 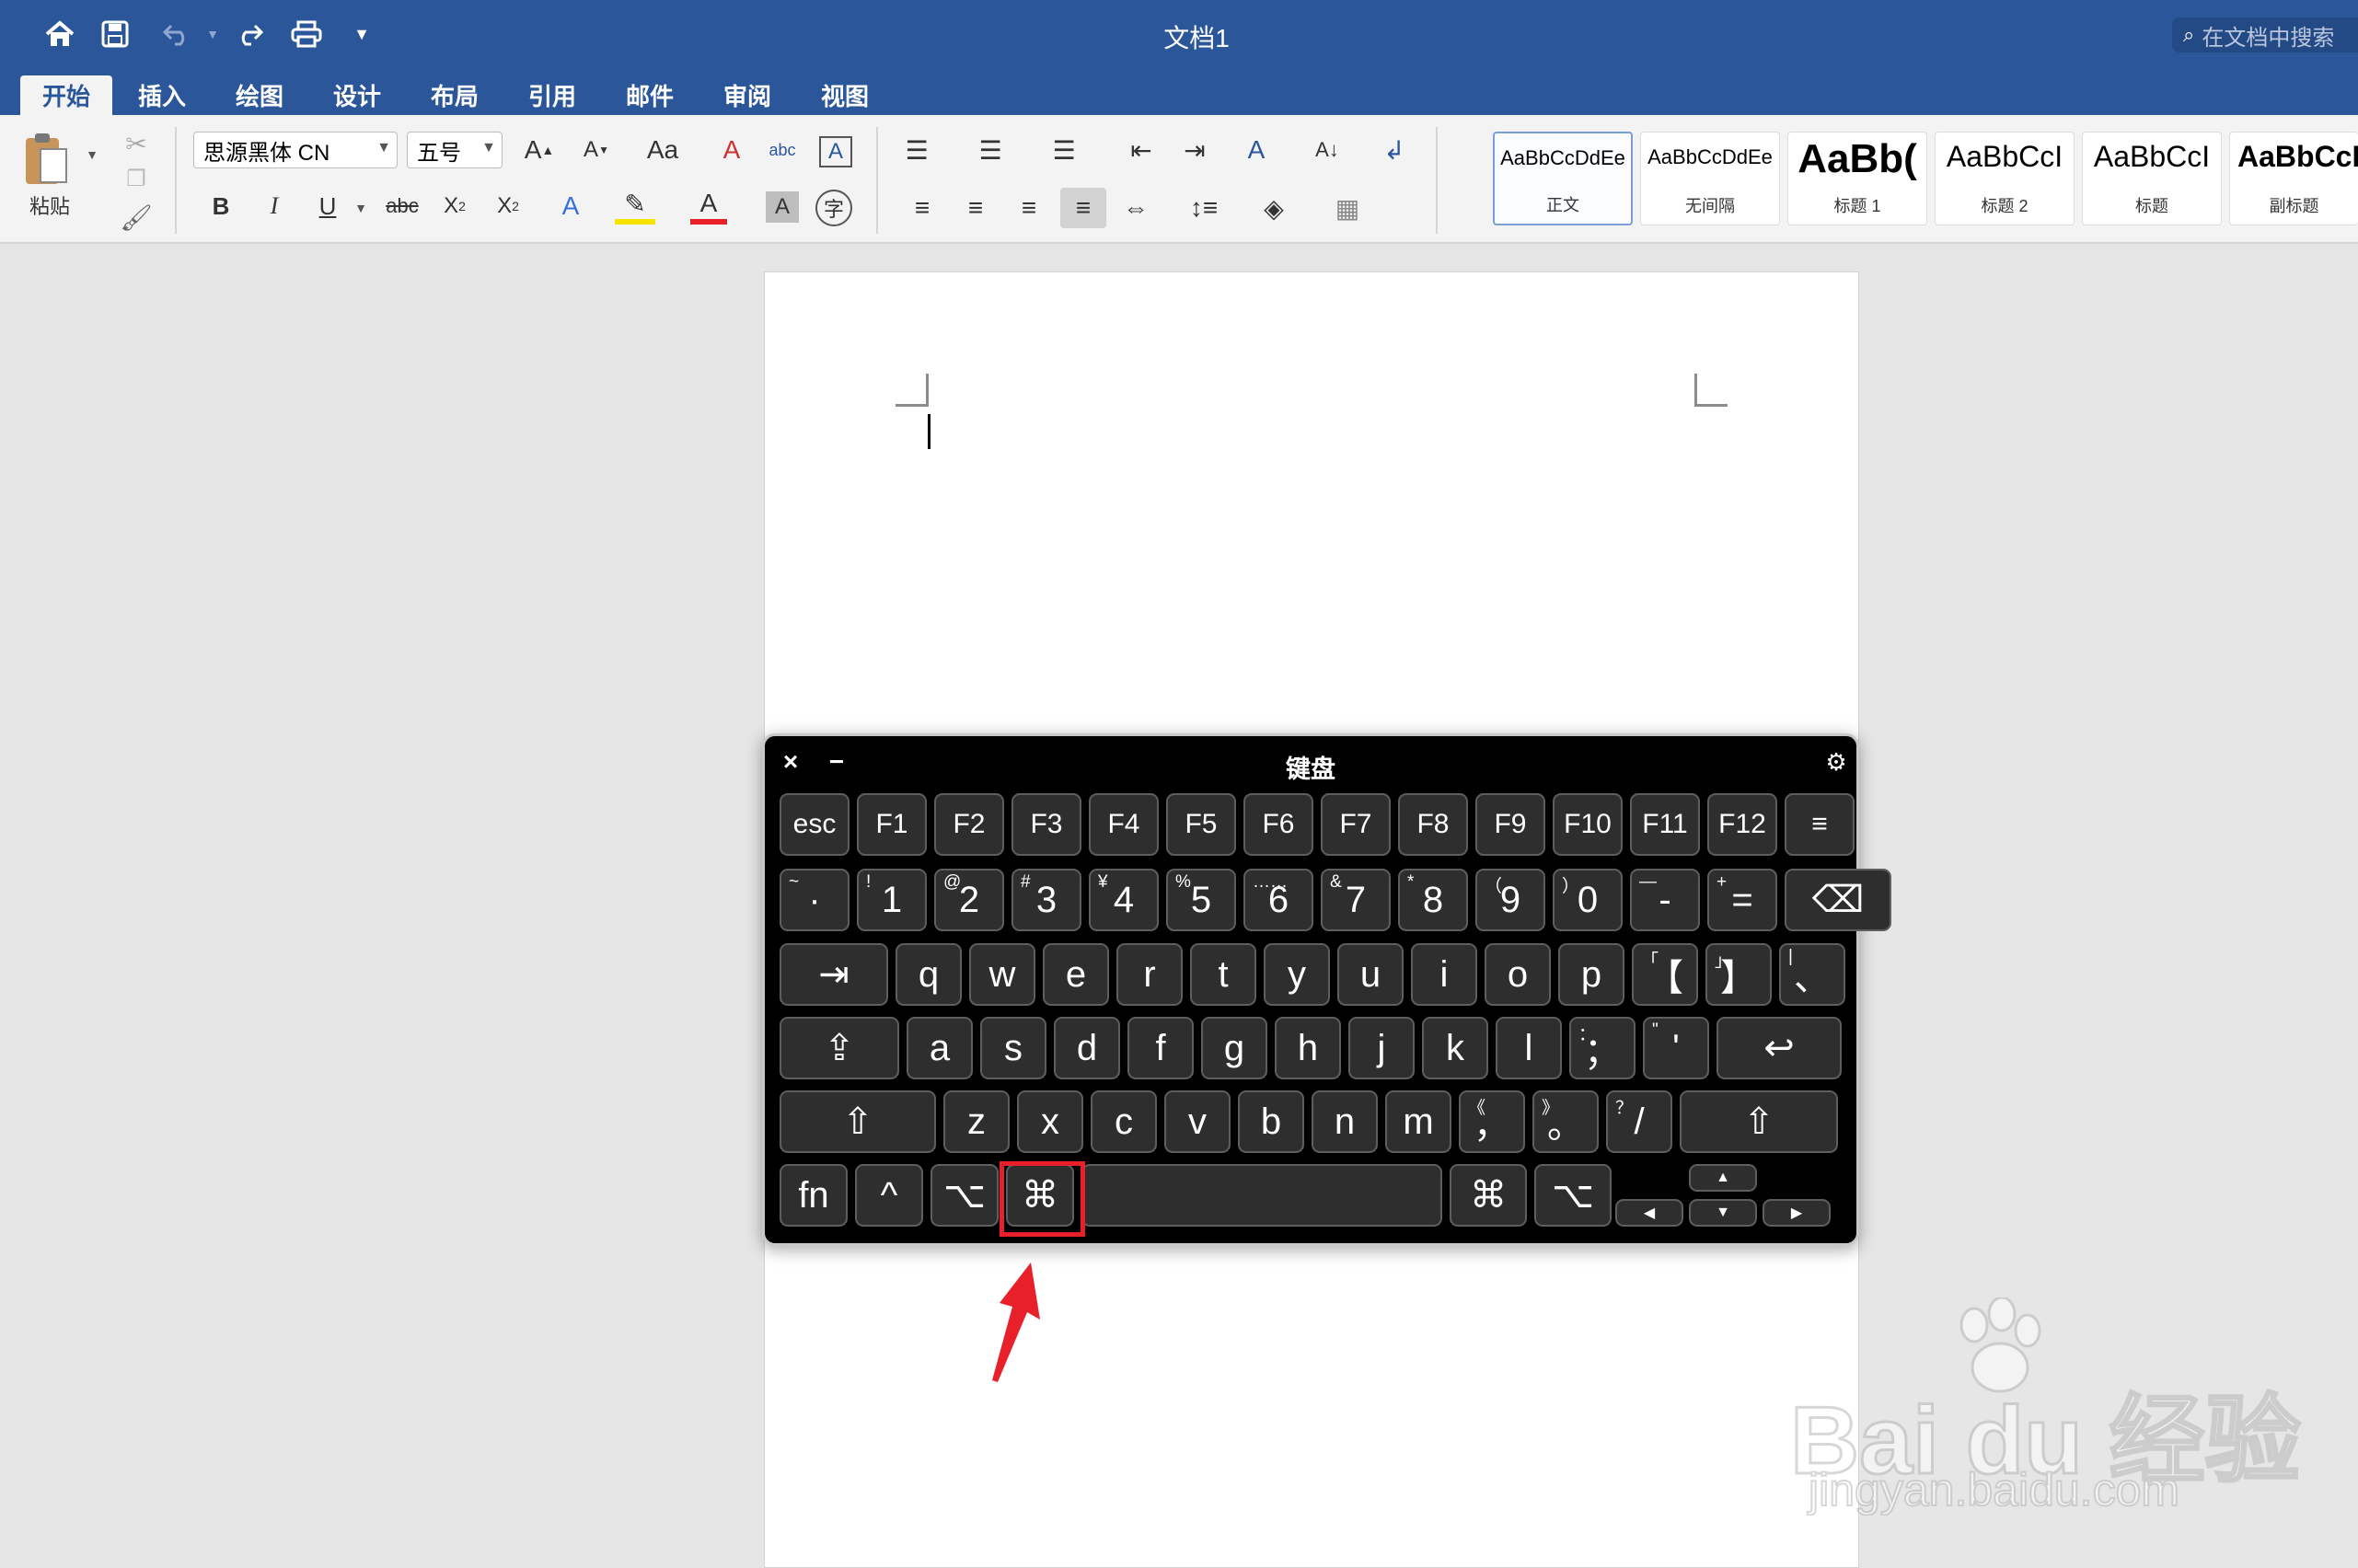 I want to click on key-/: ？ /, so click(x=1639, y=1121).